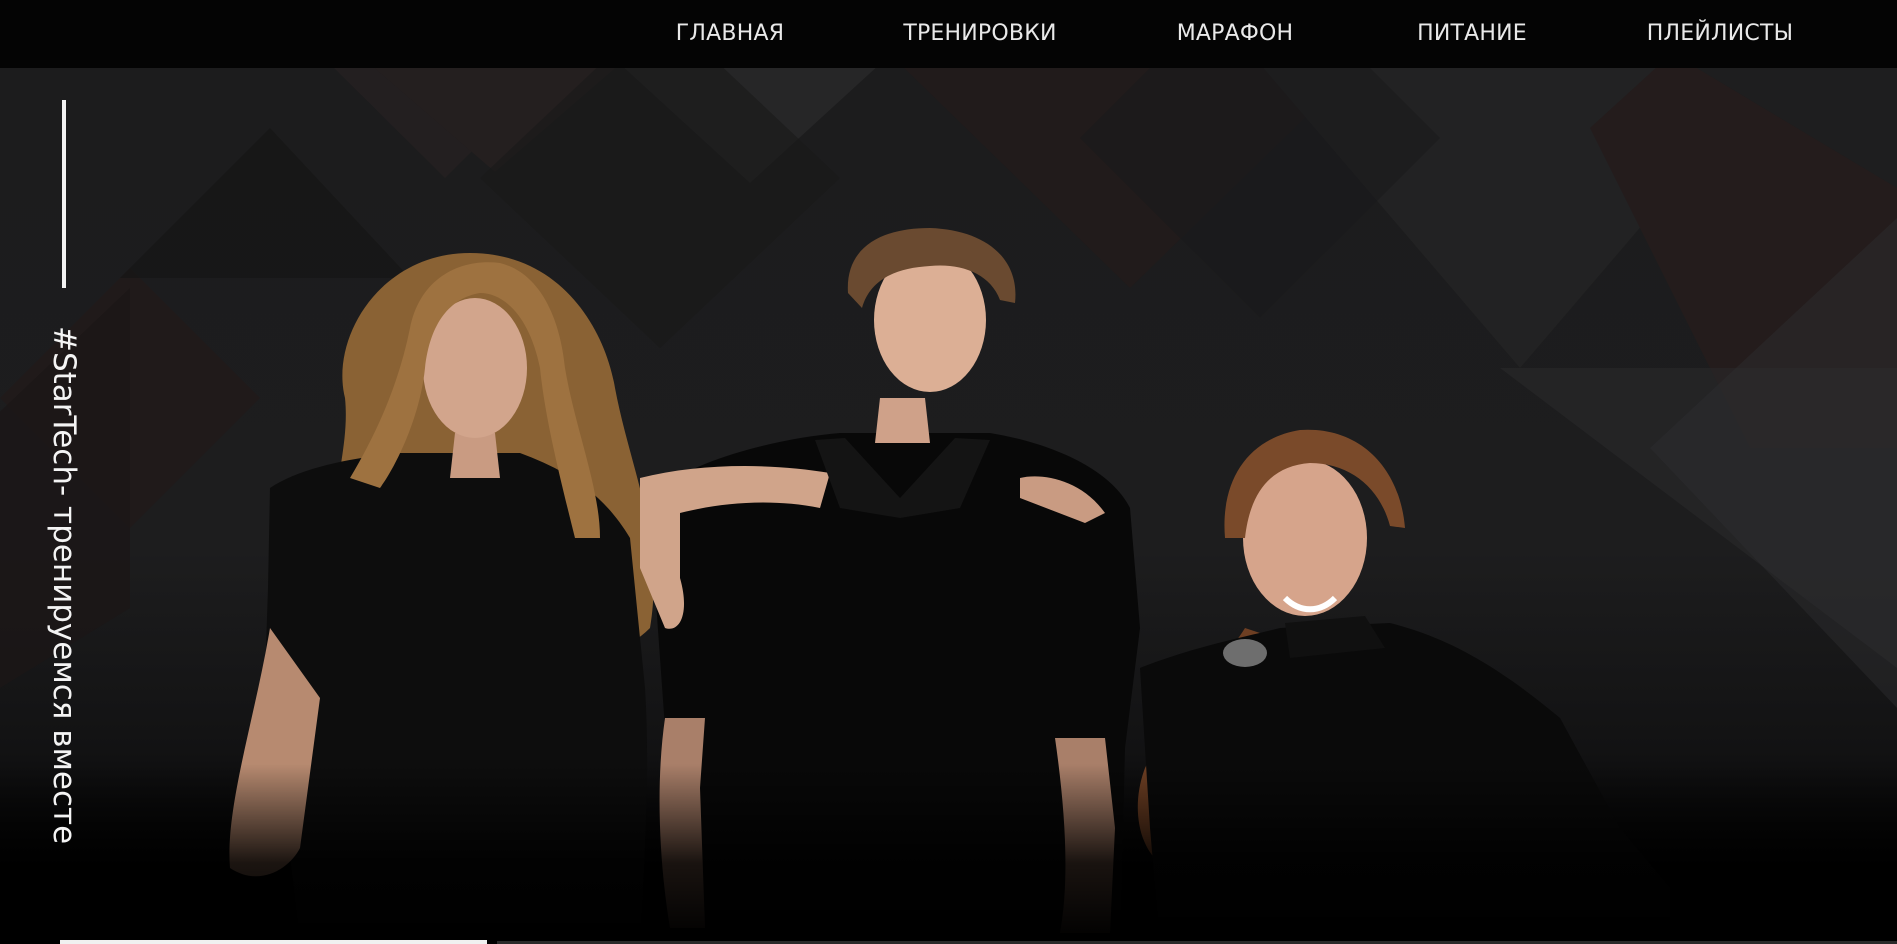 Image resolution: width=1897 pixels, height=944 pixels. What do you see at coordinates (730, 34) in the screenshot?
I see `nav-item-main: ГЛАВНАЯ` at bounding box center [730, 34].